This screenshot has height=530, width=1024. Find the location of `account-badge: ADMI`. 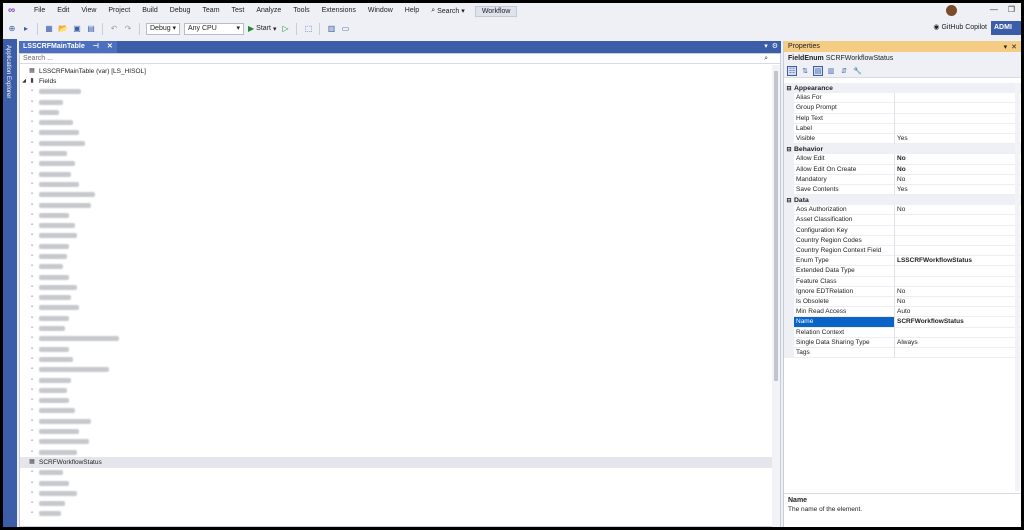

account-badge: ADMI is located at coordinates (1006, 28).